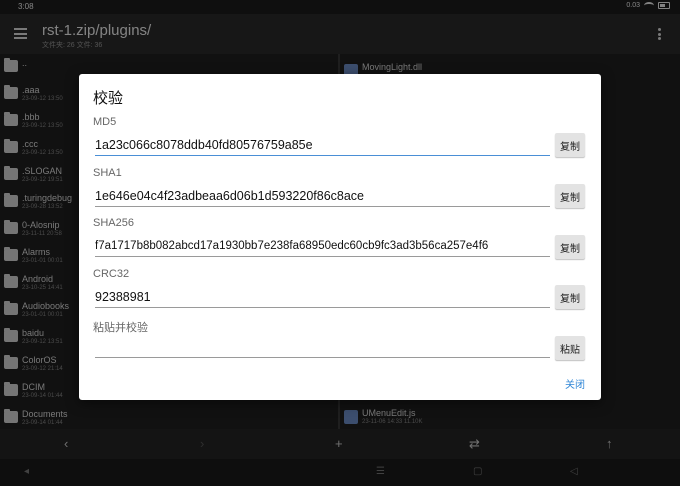 The height and width of the screenshot is (486, 680). What do you see at coordinates (105, 122) in the screenshot?
I see `md5-label: MD5` at bounding box center [105, 122].